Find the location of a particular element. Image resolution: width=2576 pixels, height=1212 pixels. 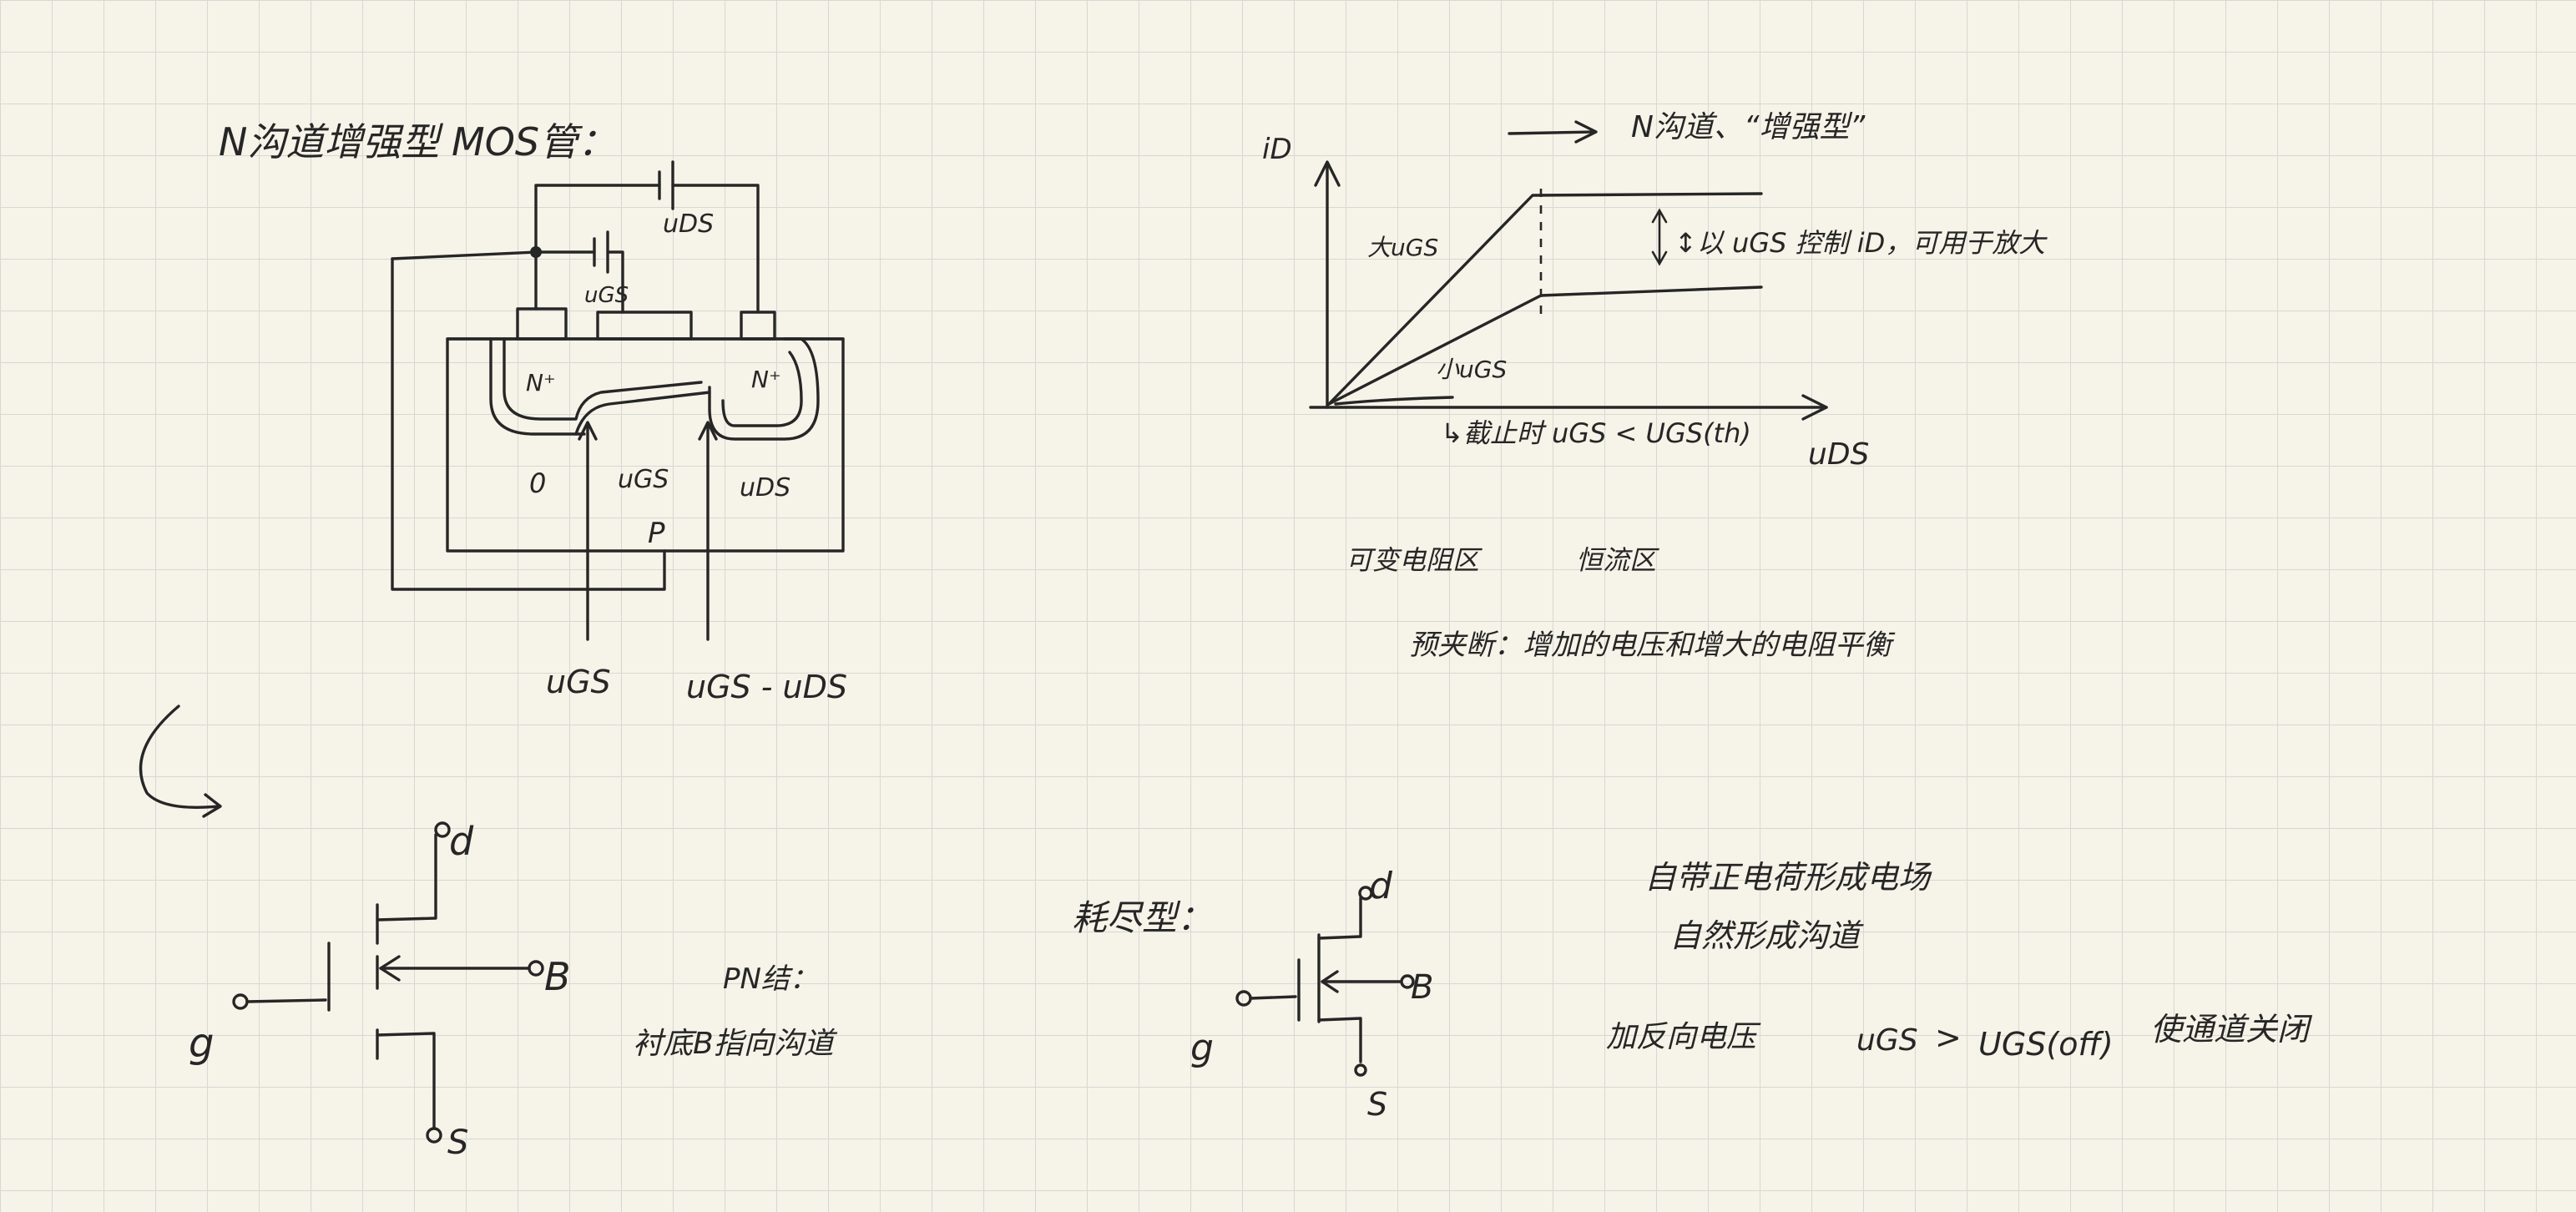

label-n-left: N⁺ is located at coordinates (541, 382).